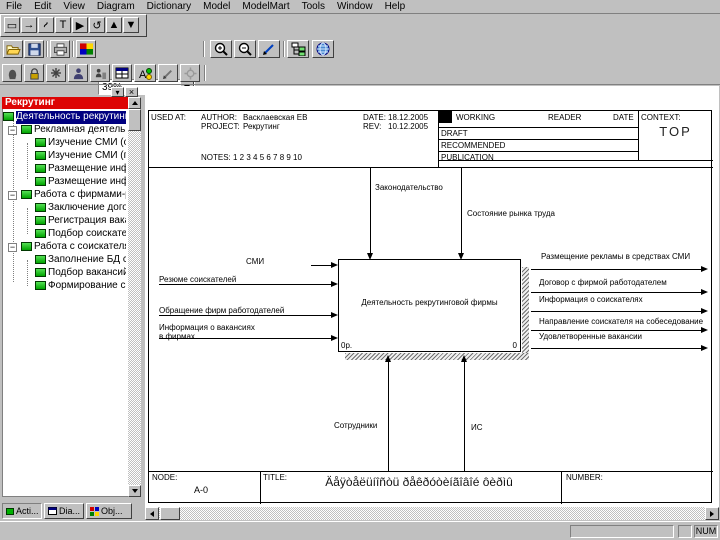 The width and height of the screenshot is (720, 540). I want to click on text-tool-button: T, so click(63, 25).